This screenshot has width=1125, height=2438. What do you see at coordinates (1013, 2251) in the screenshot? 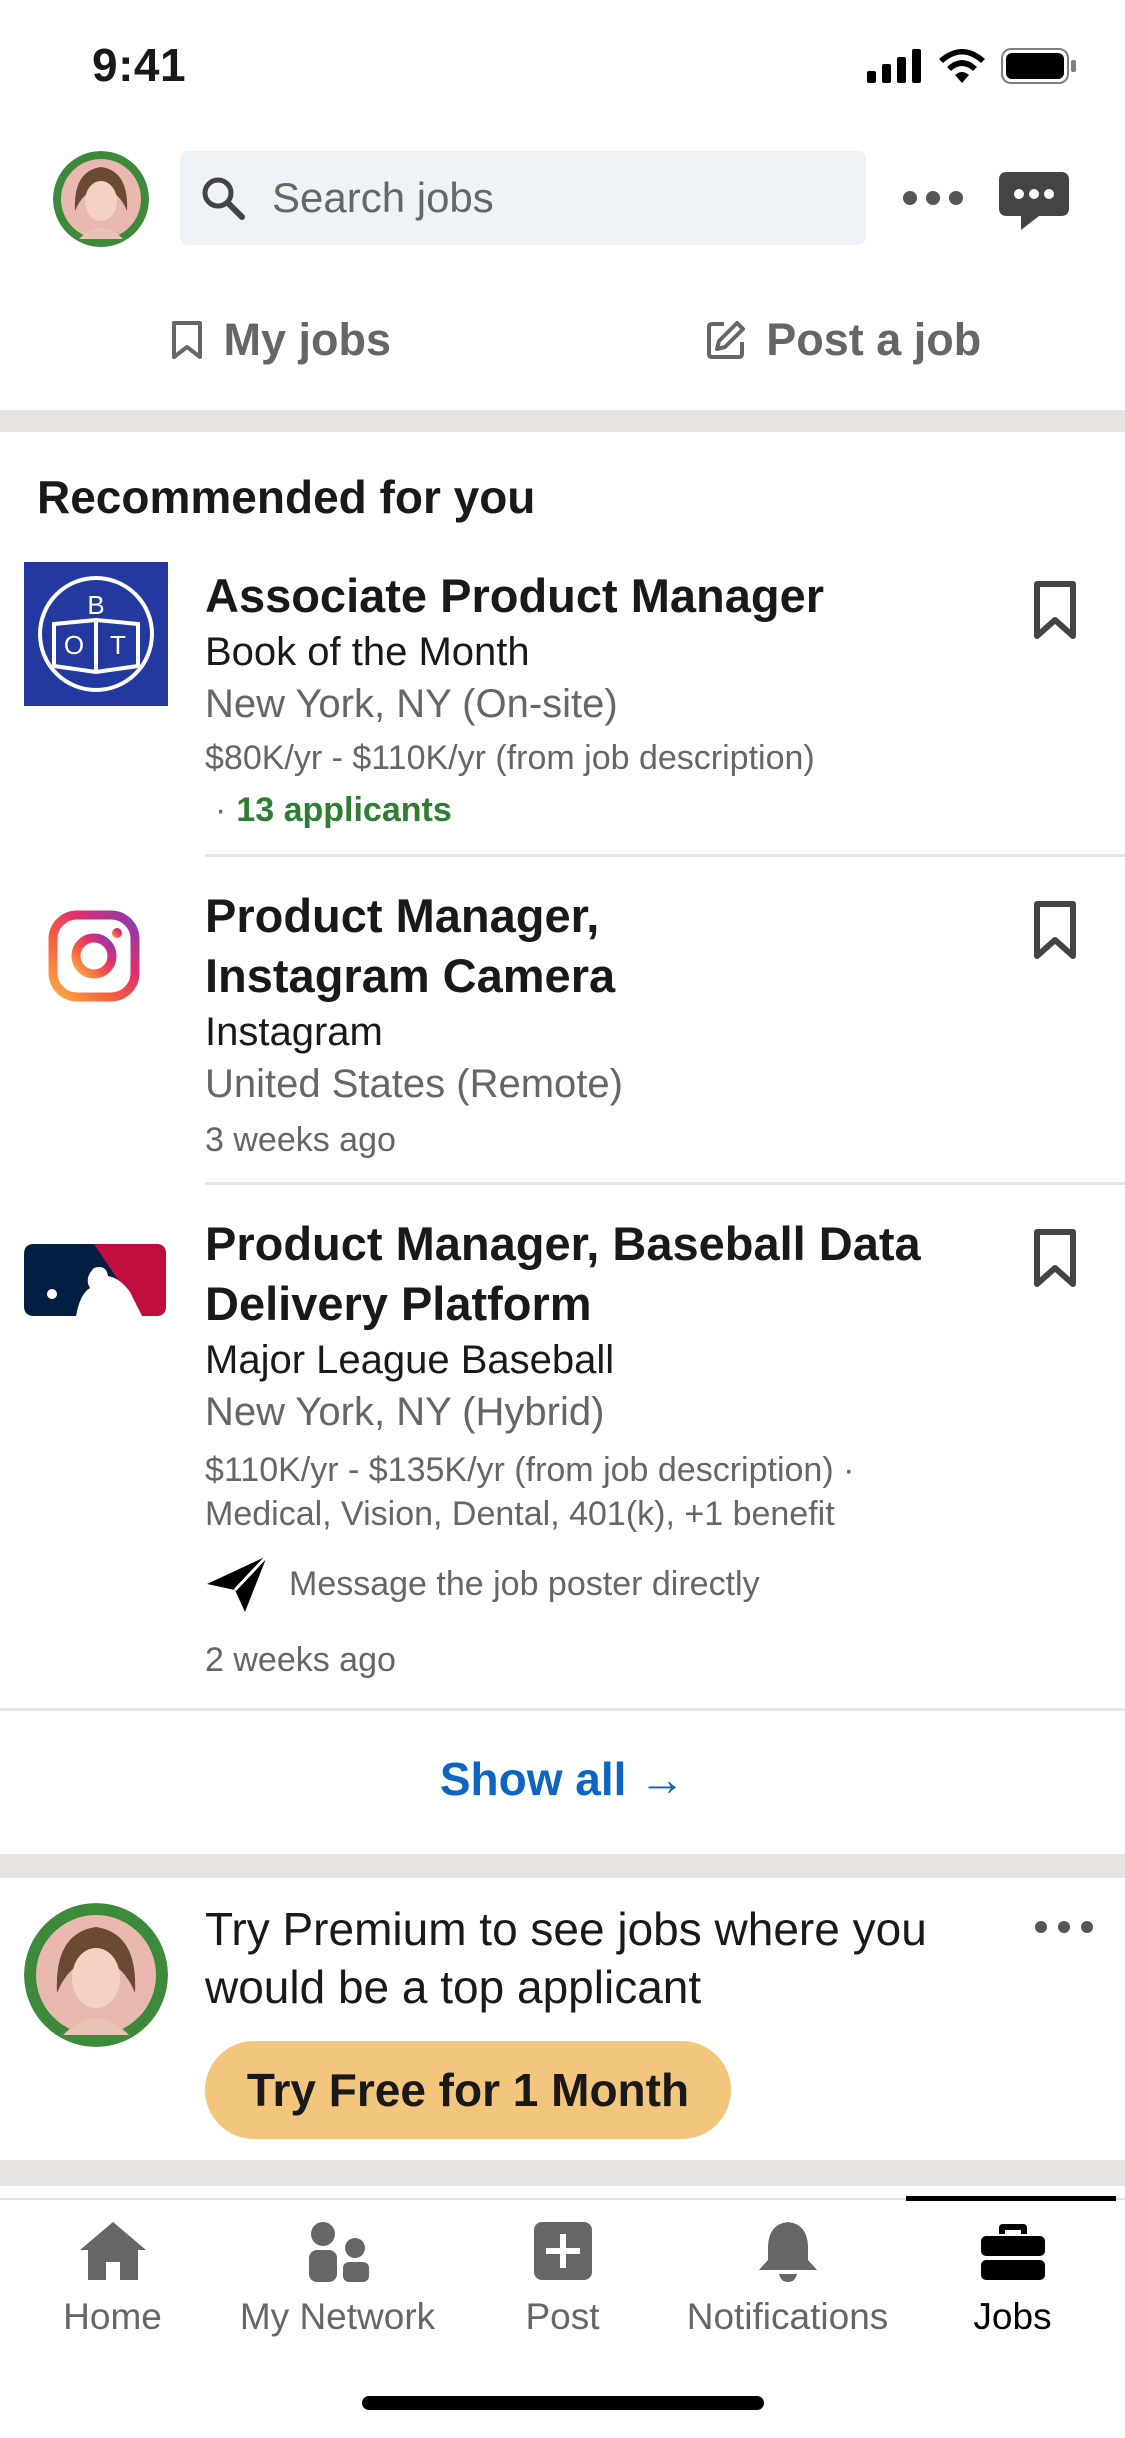
I see `briefcase-icon` at bounding box center [1013, 2251].